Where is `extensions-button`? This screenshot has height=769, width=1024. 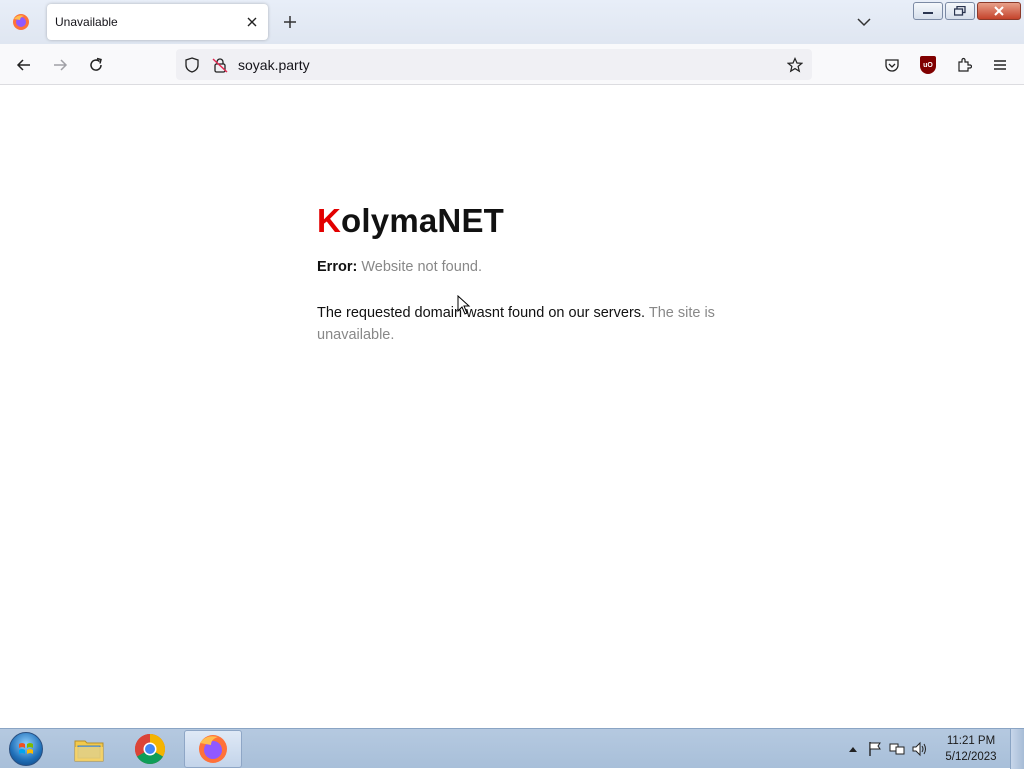
extensions-button is located at coordinates (964, 65).